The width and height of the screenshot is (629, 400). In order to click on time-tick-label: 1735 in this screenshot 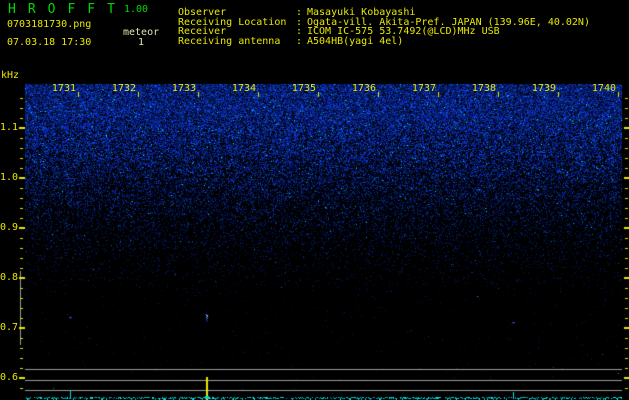, I will do `click(303, 88)`.